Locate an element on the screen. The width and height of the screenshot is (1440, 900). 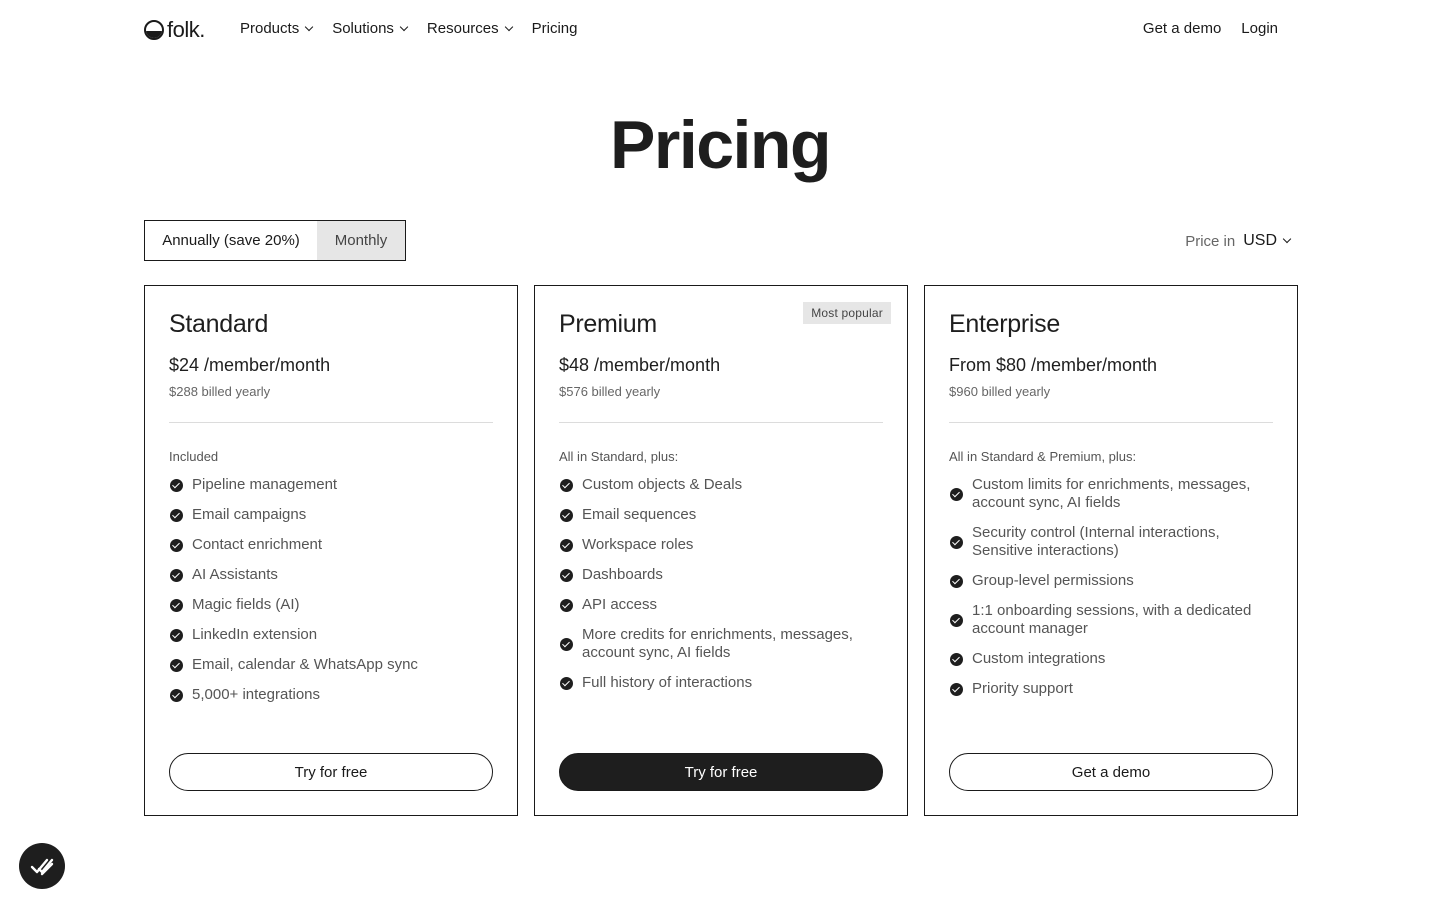
feature-text: LinkedIn extension is located at coordinates (255, 634).